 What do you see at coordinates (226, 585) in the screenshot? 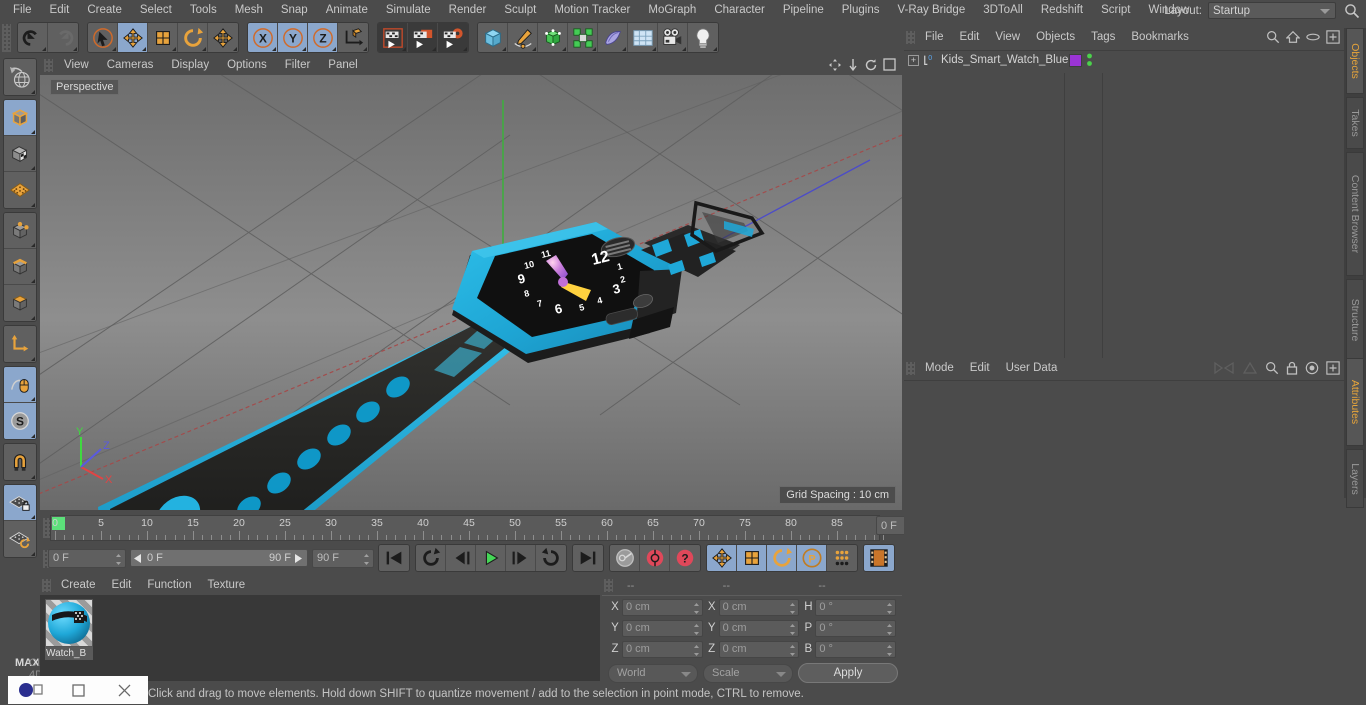
I see `material-menu-texture: Texture` at bounding box center [226, 585].